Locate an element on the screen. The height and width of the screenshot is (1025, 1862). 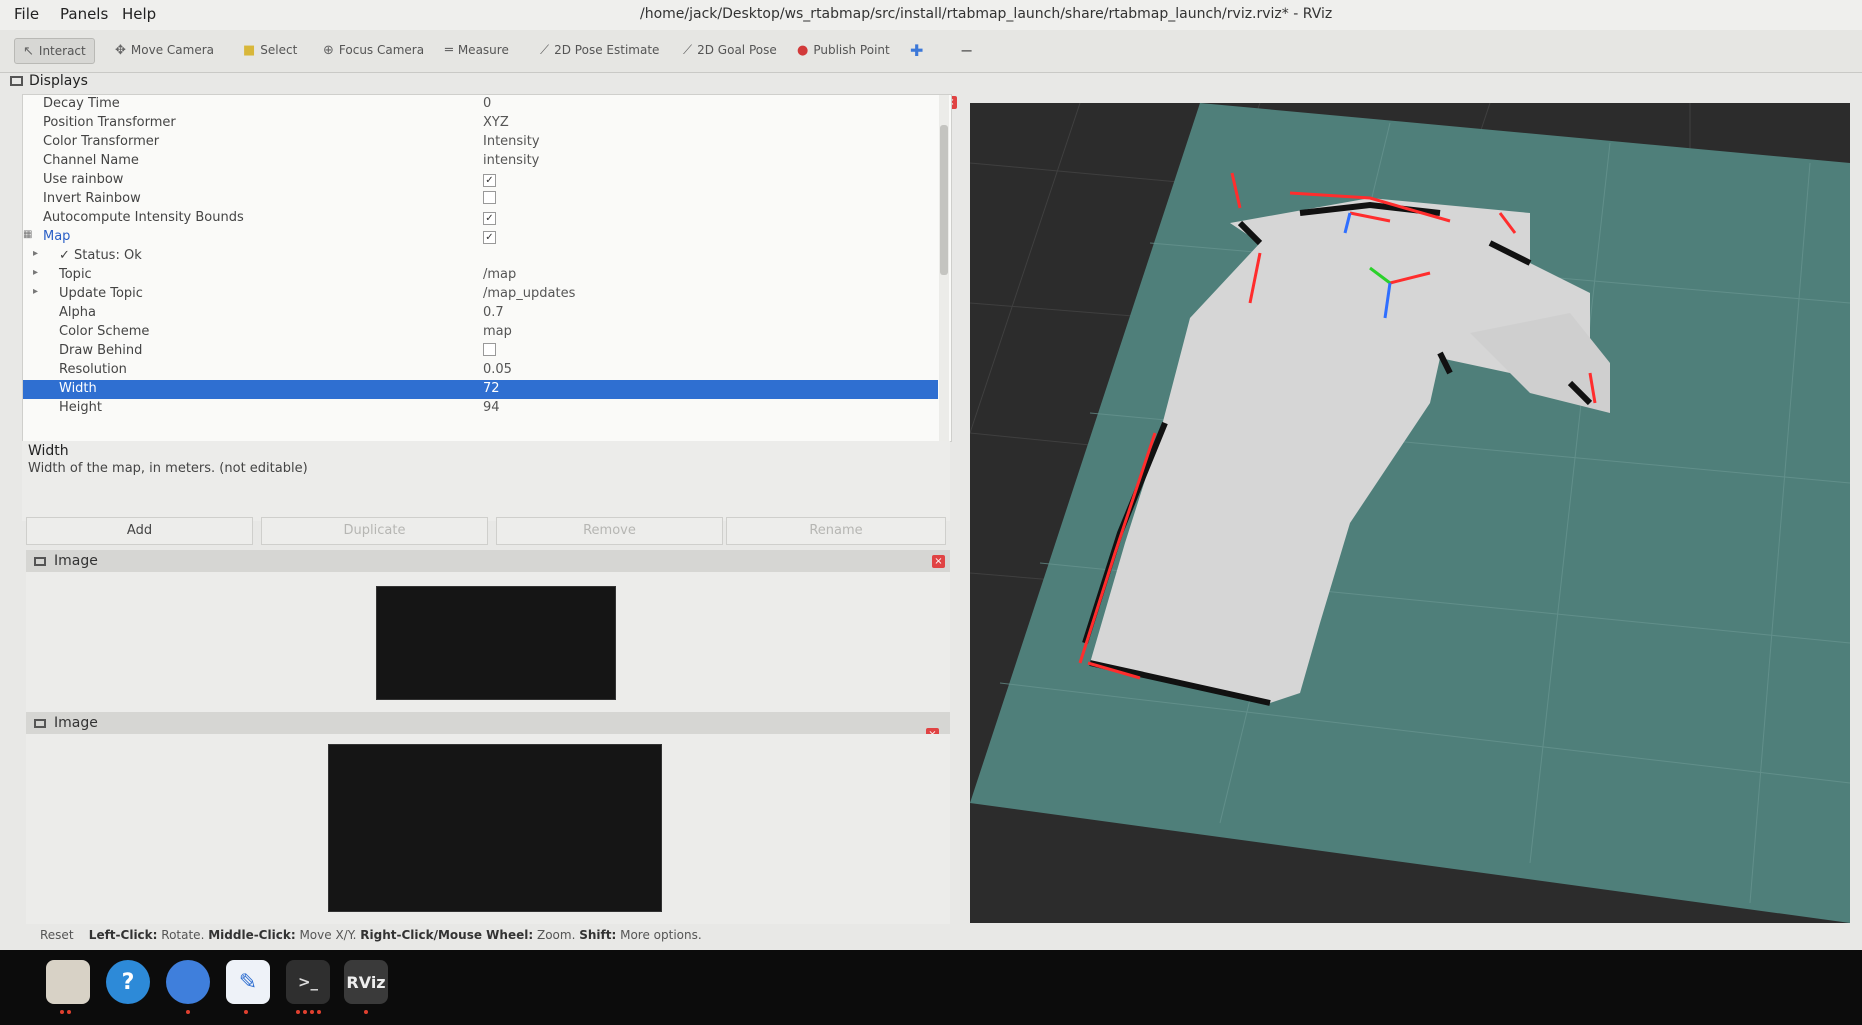
terminal-app-icon: >_ is located at coordinates (308, 982).